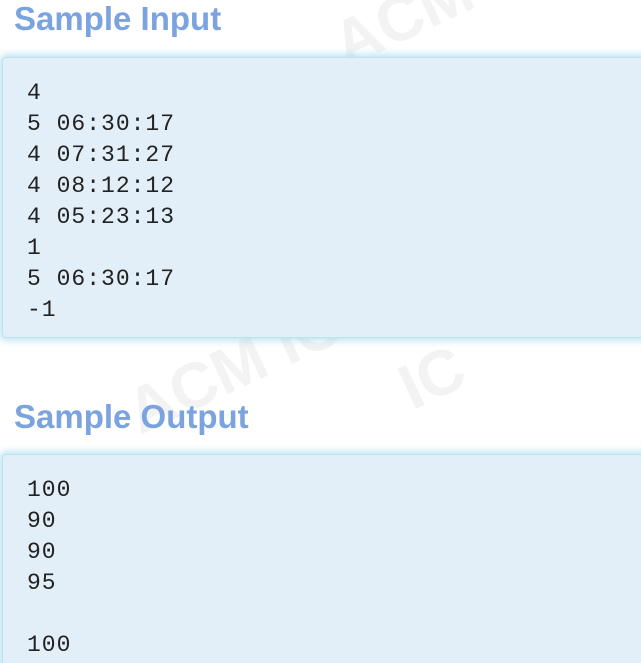  Describe the element at coordinates (42, 583) in the screenshot. I see `sample-output-line: 95` at that location.